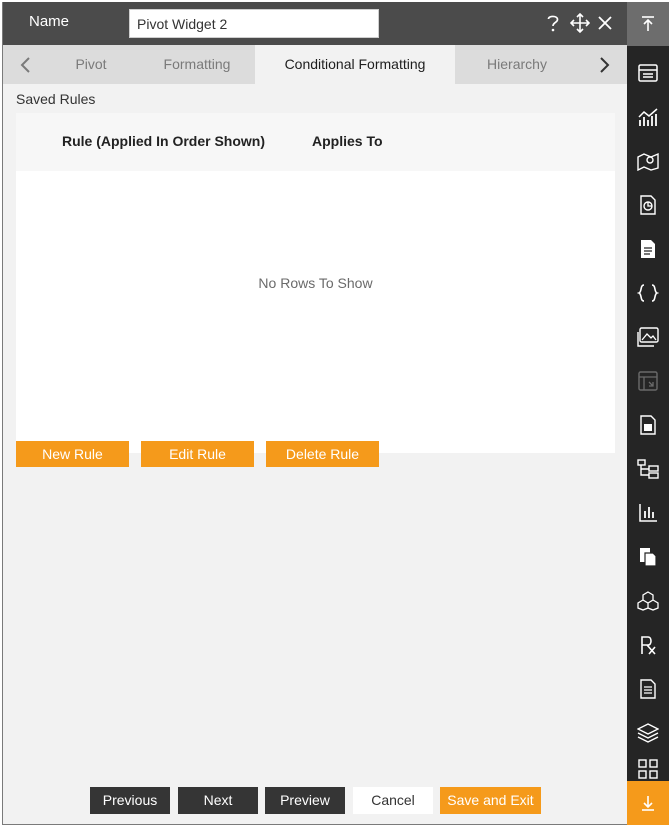 Image resolution: width=669 pixels, height=826 pixels. I want to click on cancel-button: Cancel, so click(393, 800).